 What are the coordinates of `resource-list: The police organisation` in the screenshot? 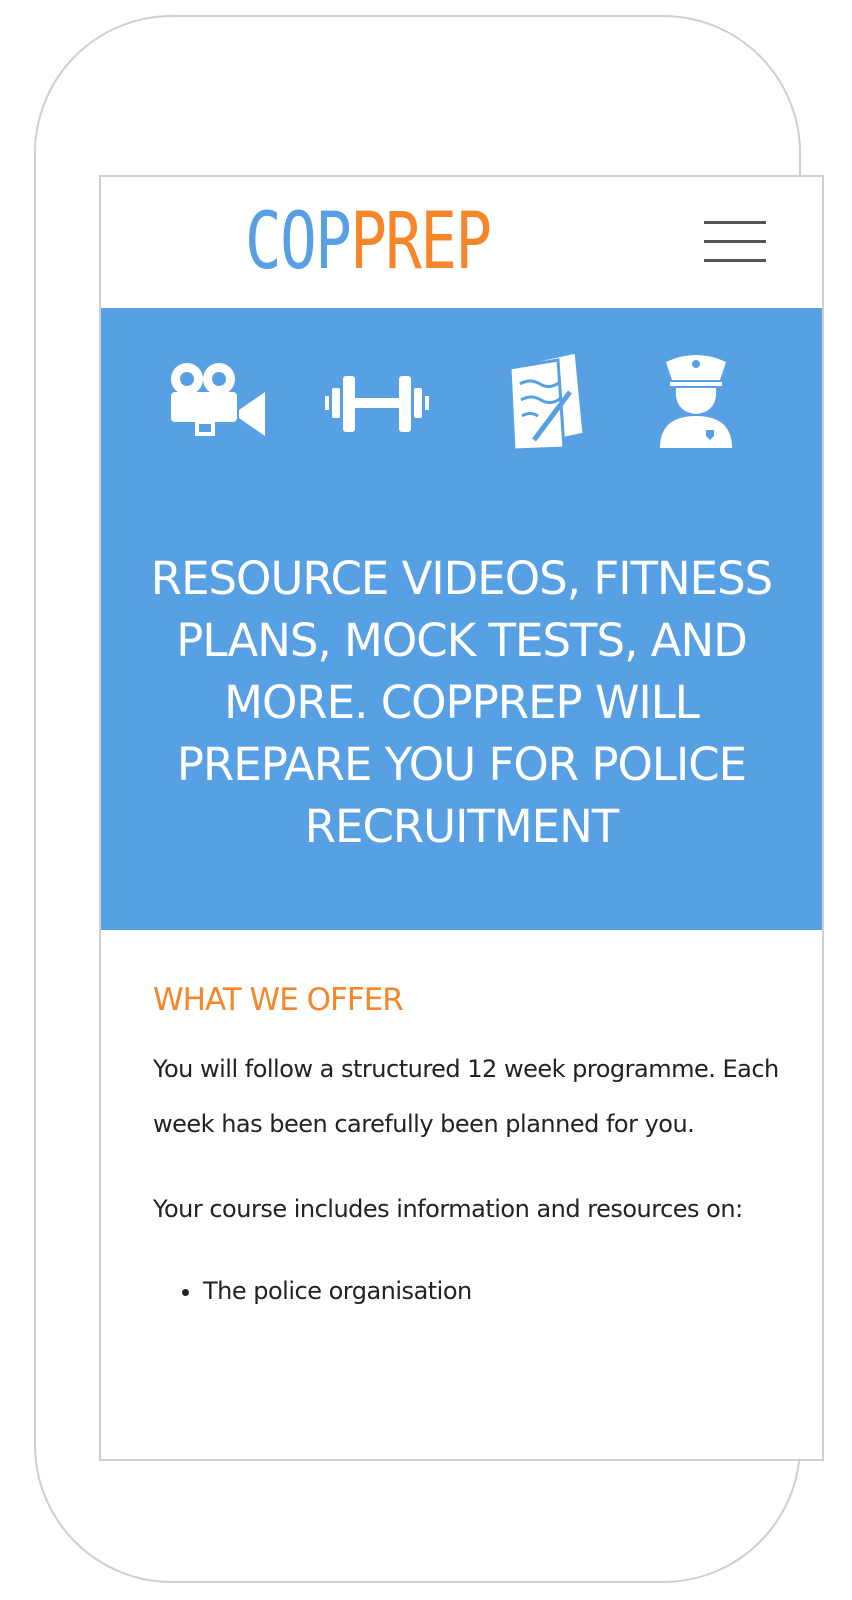 It's located at (468, 1291).